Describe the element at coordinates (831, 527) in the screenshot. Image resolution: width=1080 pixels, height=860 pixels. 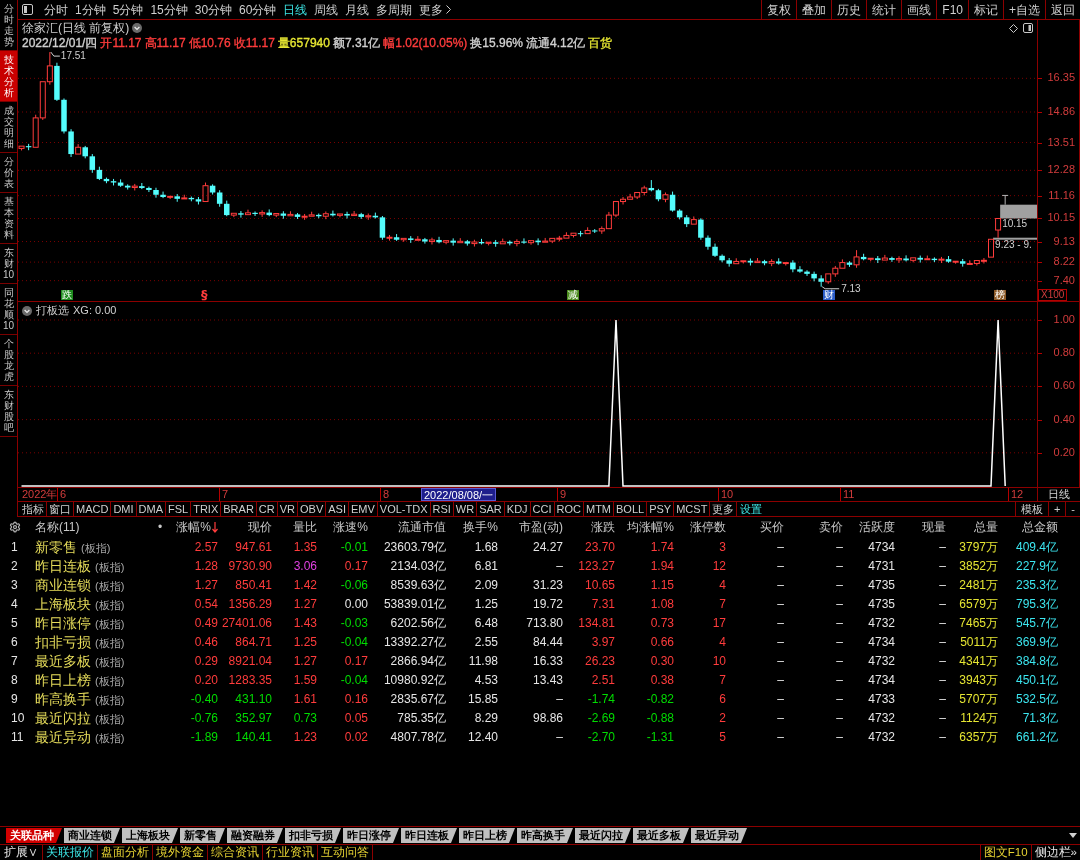
I see `column-header: 卖价` at that location.